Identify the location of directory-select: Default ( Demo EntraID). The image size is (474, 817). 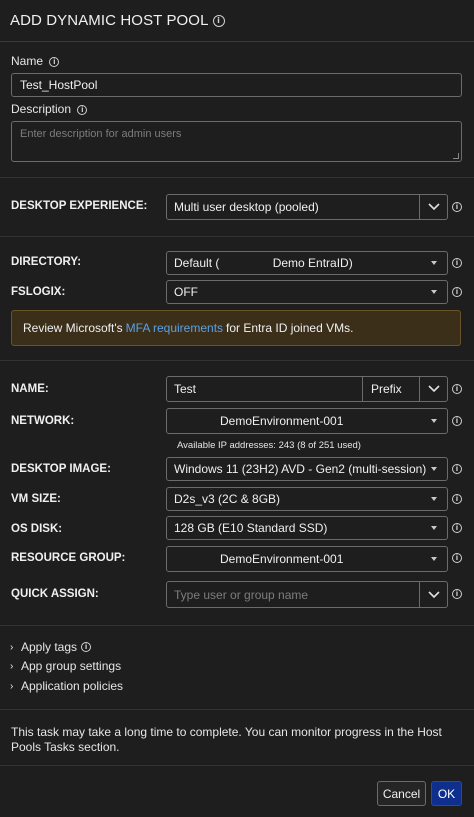
(307, 263).